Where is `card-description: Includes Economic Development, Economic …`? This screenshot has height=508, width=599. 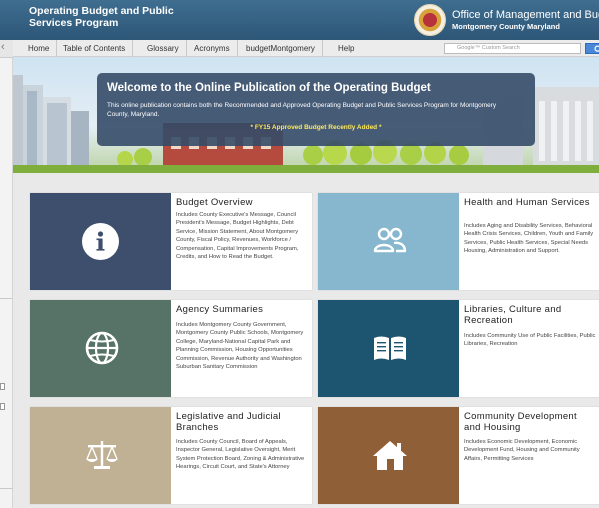
card-description: Includes Economic Development, Economic … is located at coordinates (522, 450).